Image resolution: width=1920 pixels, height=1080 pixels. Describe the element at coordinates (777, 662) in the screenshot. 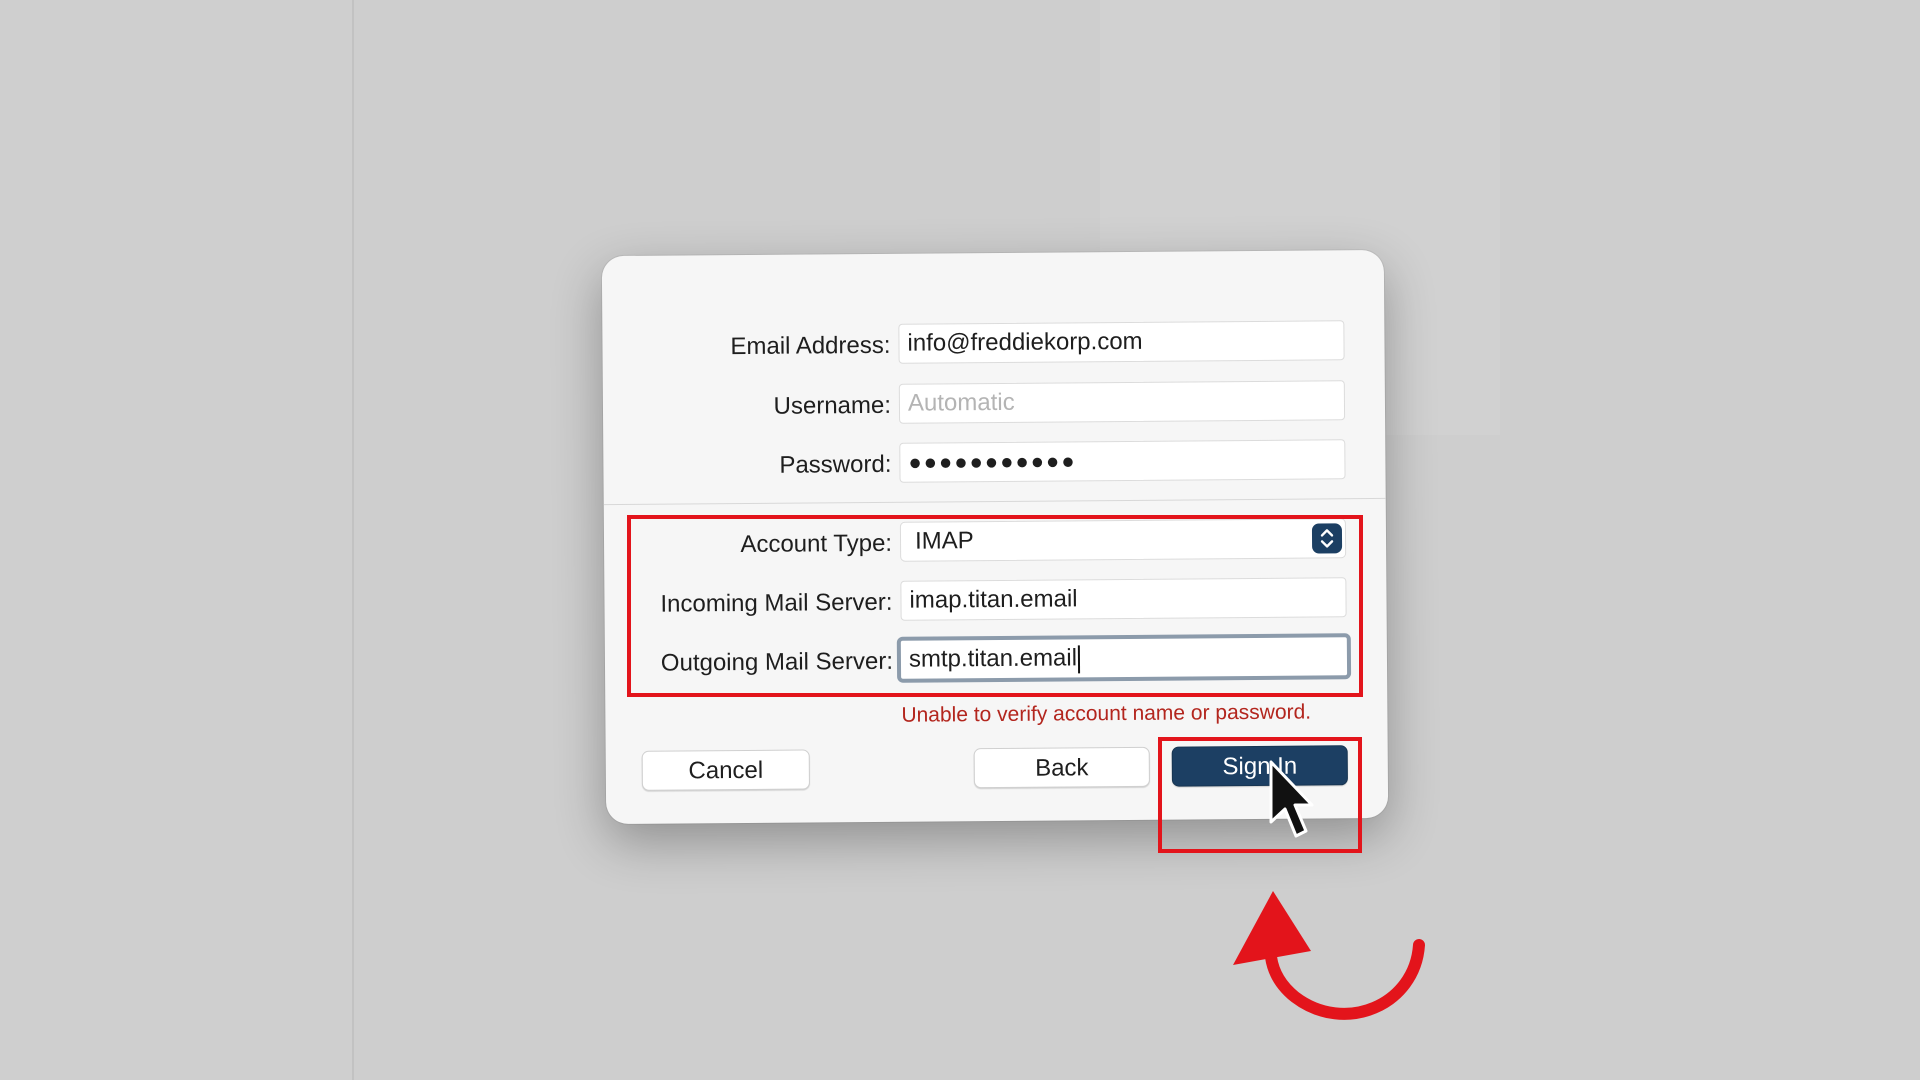

I see `outgoing-server-label: Outgoing Mail Server:` at that location.